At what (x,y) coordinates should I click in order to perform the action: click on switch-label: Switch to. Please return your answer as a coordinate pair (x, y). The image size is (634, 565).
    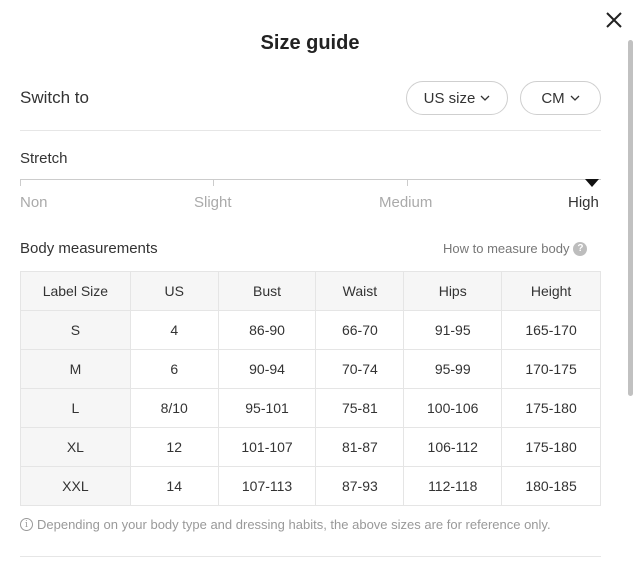
    Looking at the image, I should click on (54, 97).